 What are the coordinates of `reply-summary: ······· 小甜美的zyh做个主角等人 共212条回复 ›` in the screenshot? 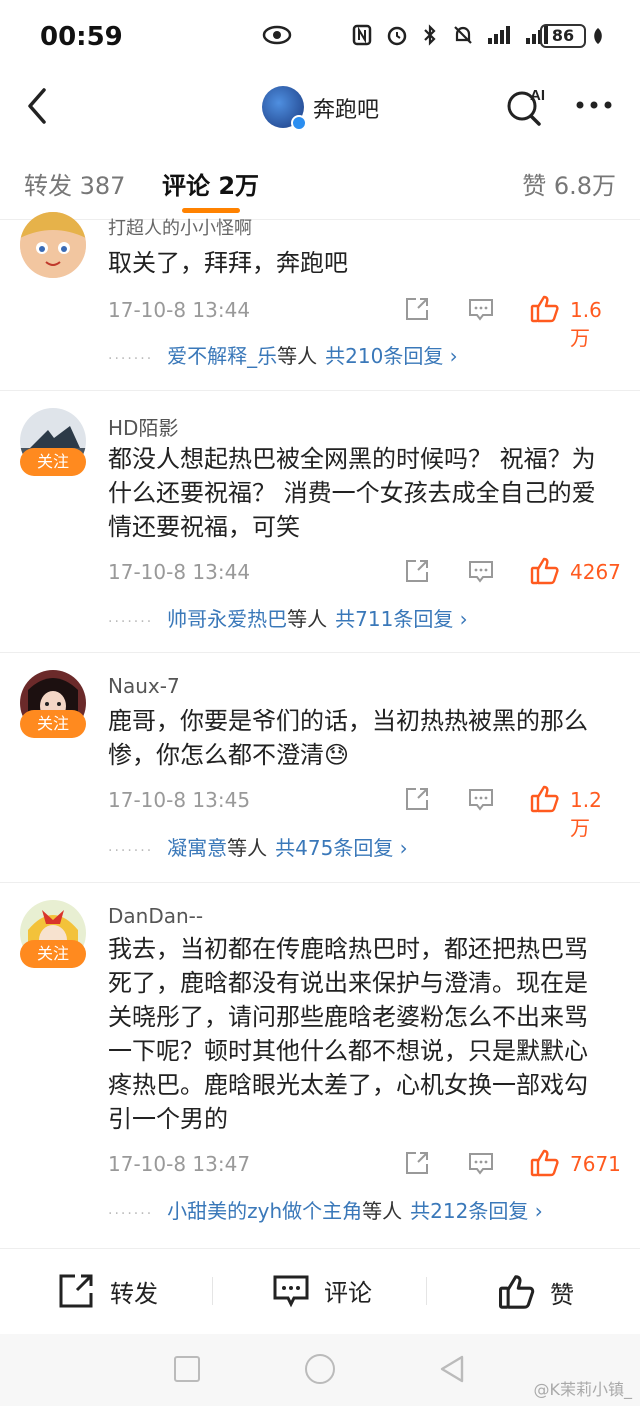 It's located at (325, 1210).